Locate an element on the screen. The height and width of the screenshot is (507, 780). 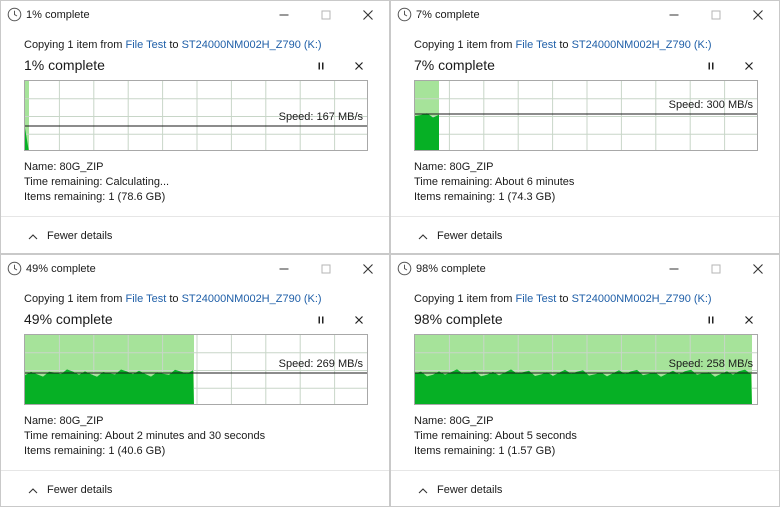
items-remaining-value: 1 (78.6 GB) is located at coordinates (137, 197).